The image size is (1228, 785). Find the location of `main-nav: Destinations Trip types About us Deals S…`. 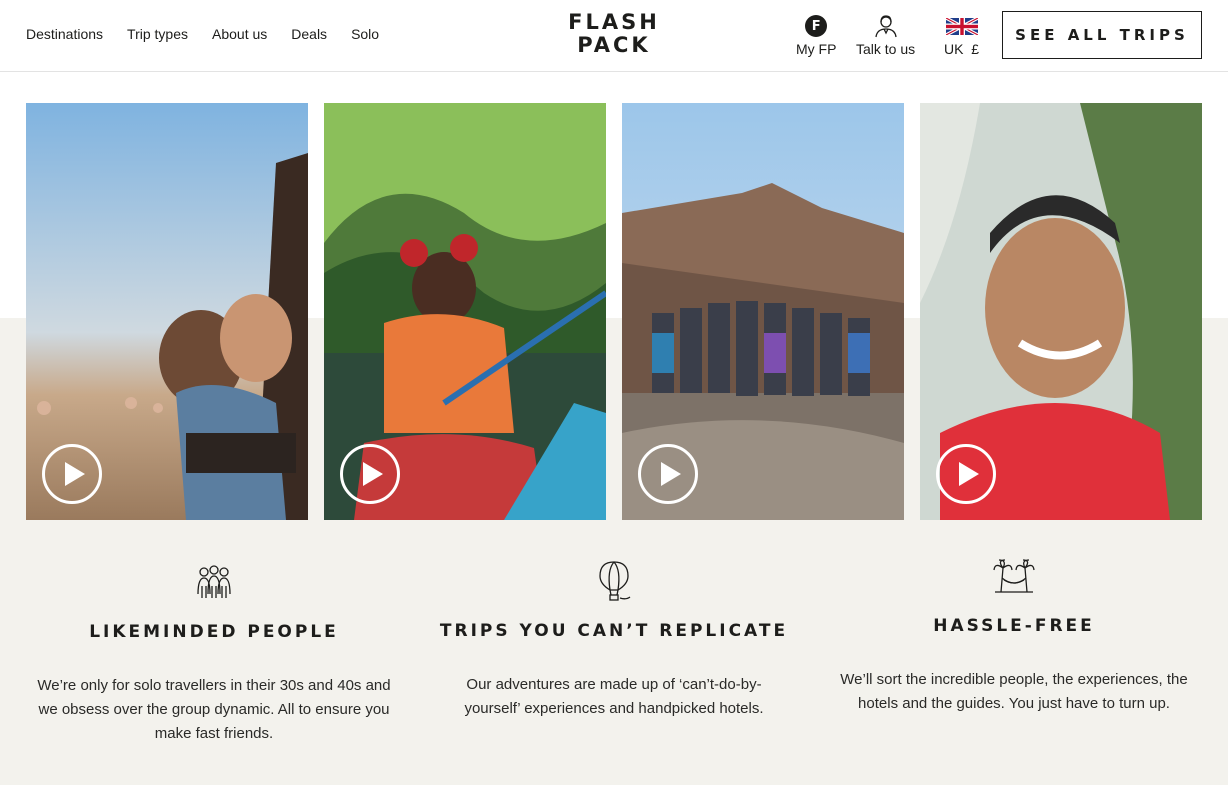

main-nav: Destinations Trip types About us Deals S… is located at coordinates (202, 34).